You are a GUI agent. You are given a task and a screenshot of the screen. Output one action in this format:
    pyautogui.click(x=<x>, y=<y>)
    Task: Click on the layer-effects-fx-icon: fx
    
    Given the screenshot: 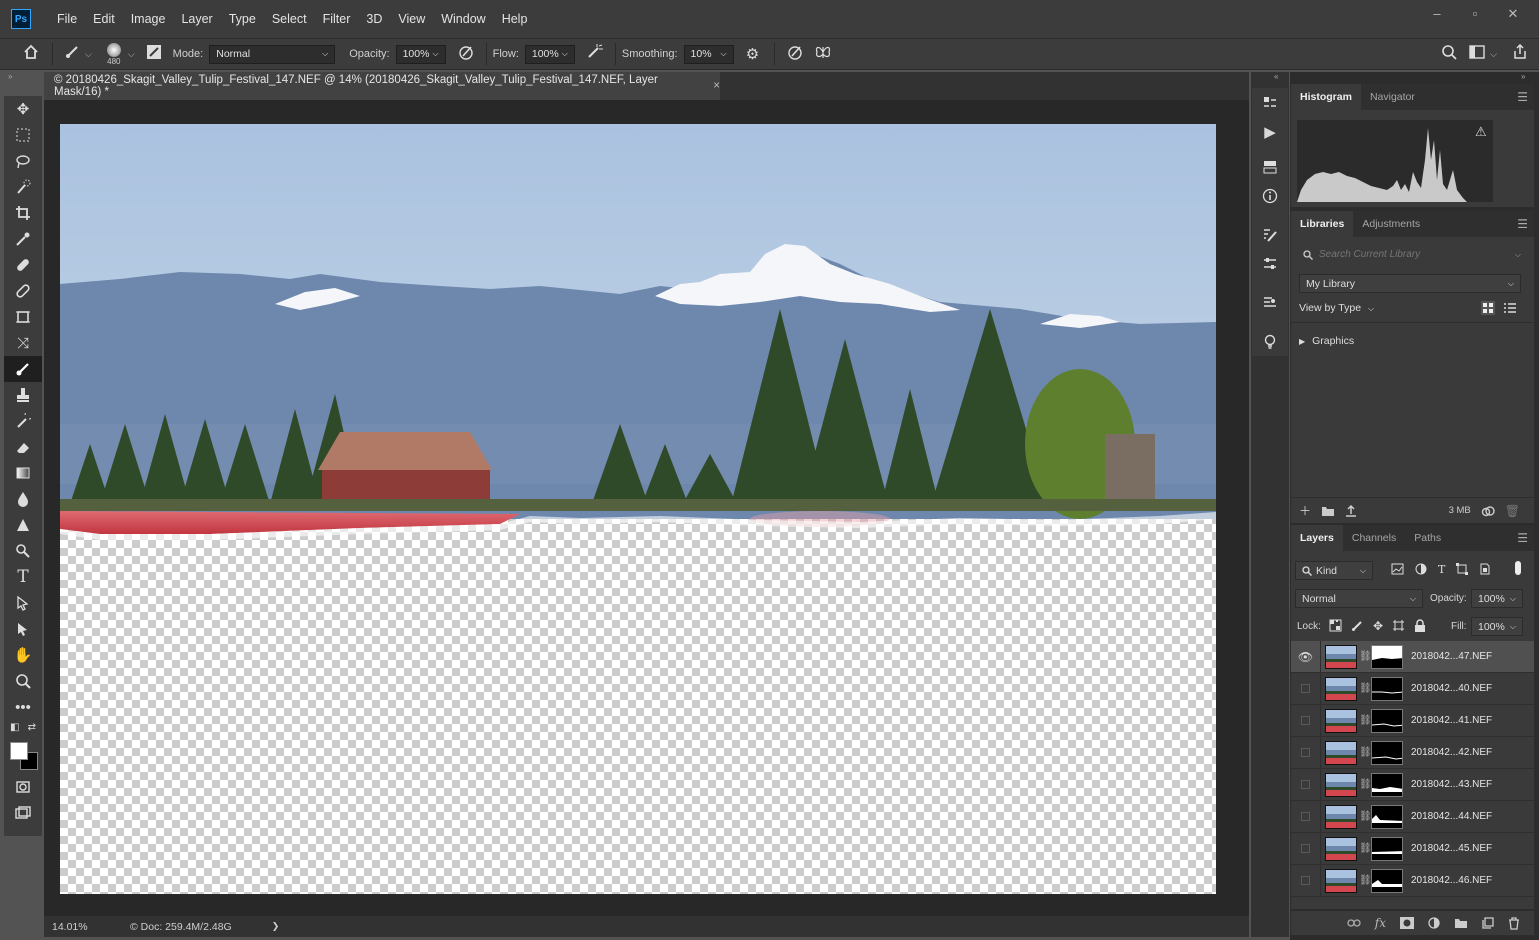 What is the action you would take?
    pyautogui.click(x=1380, y=923)
    